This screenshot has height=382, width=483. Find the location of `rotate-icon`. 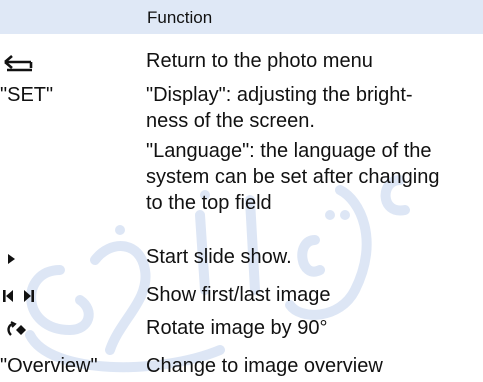

rotate-icon is located at coordinates (16, 328).